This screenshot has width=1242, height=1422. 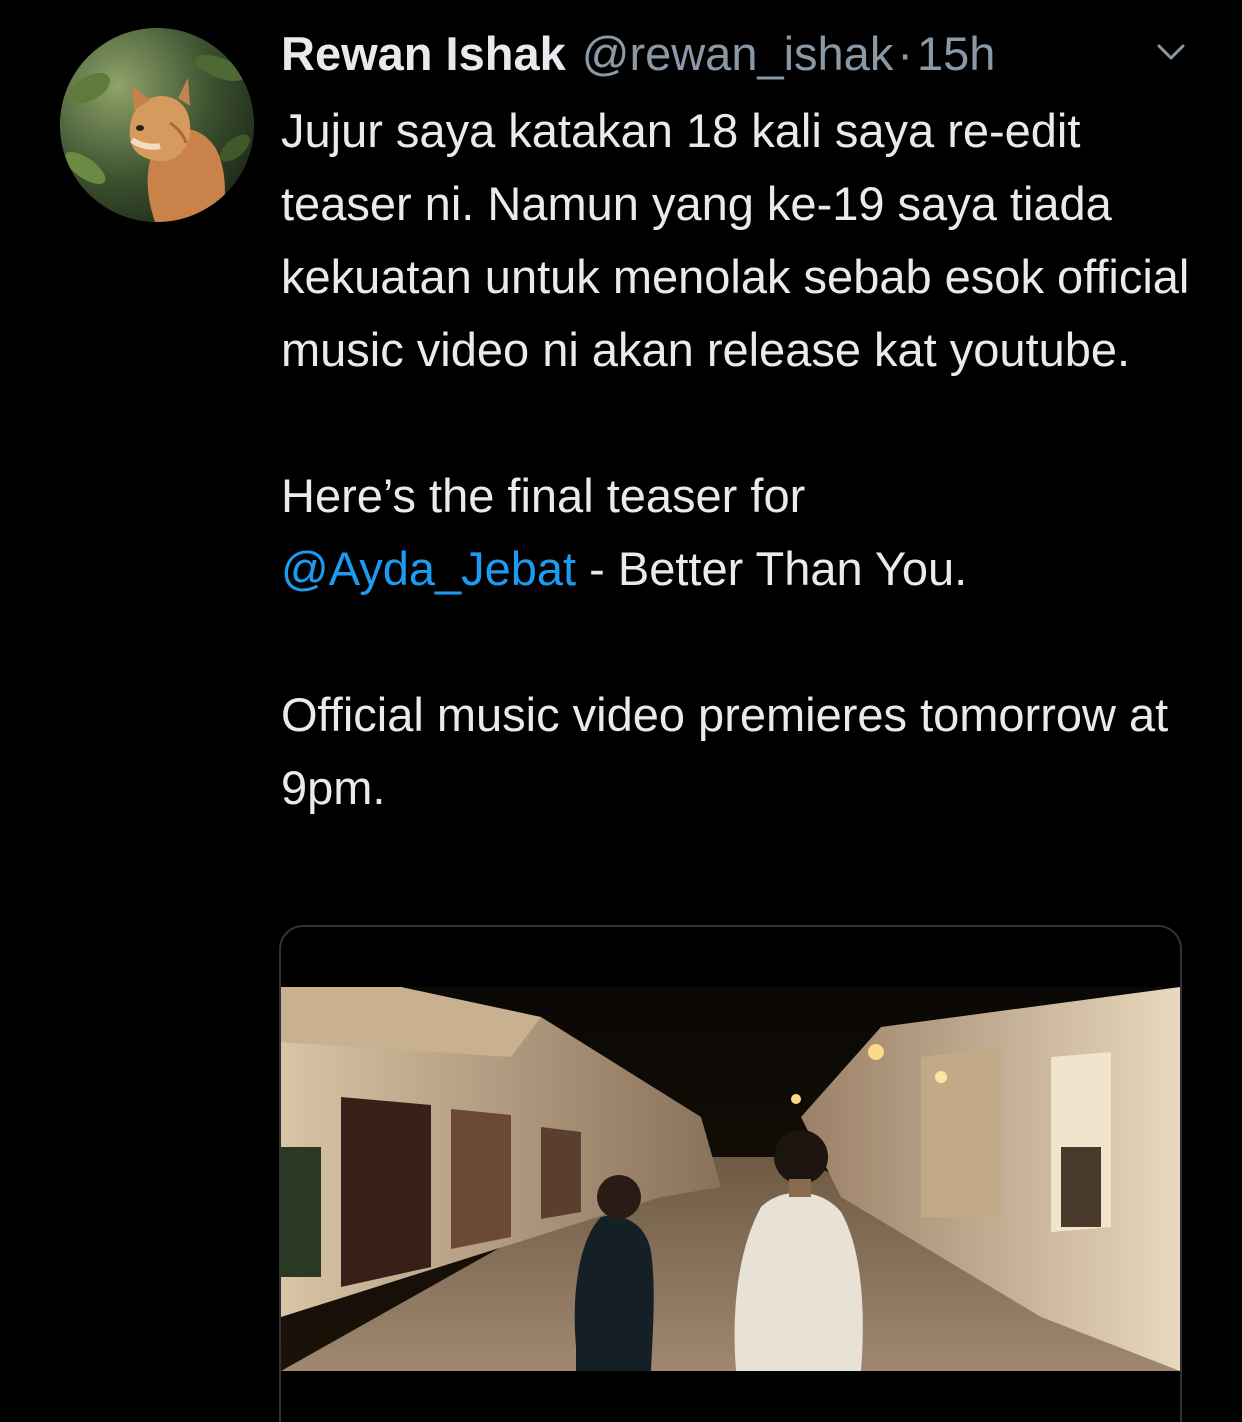 What do you see at coordinates (1171, 51) in the screenshot?
I see `chevron-down-icon` at bounding box center [1171, 51].